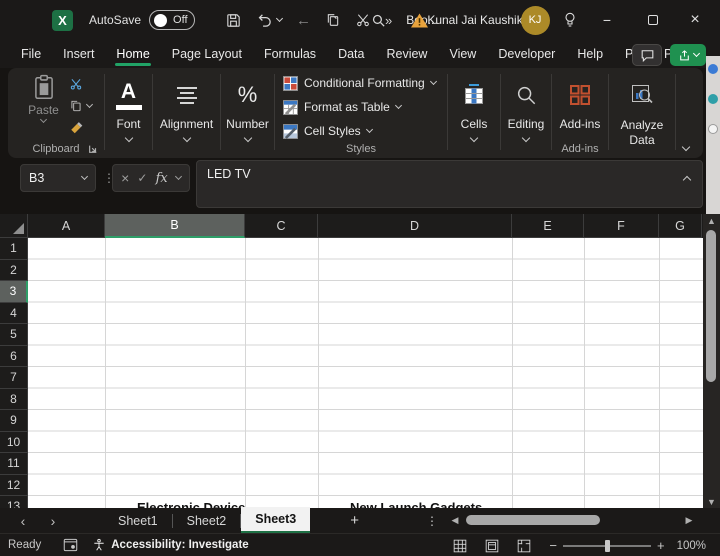  Describe the element at coordinates (324, 131) in the screenshot. I see `cell-styles-button: Cell Styles` at that location.